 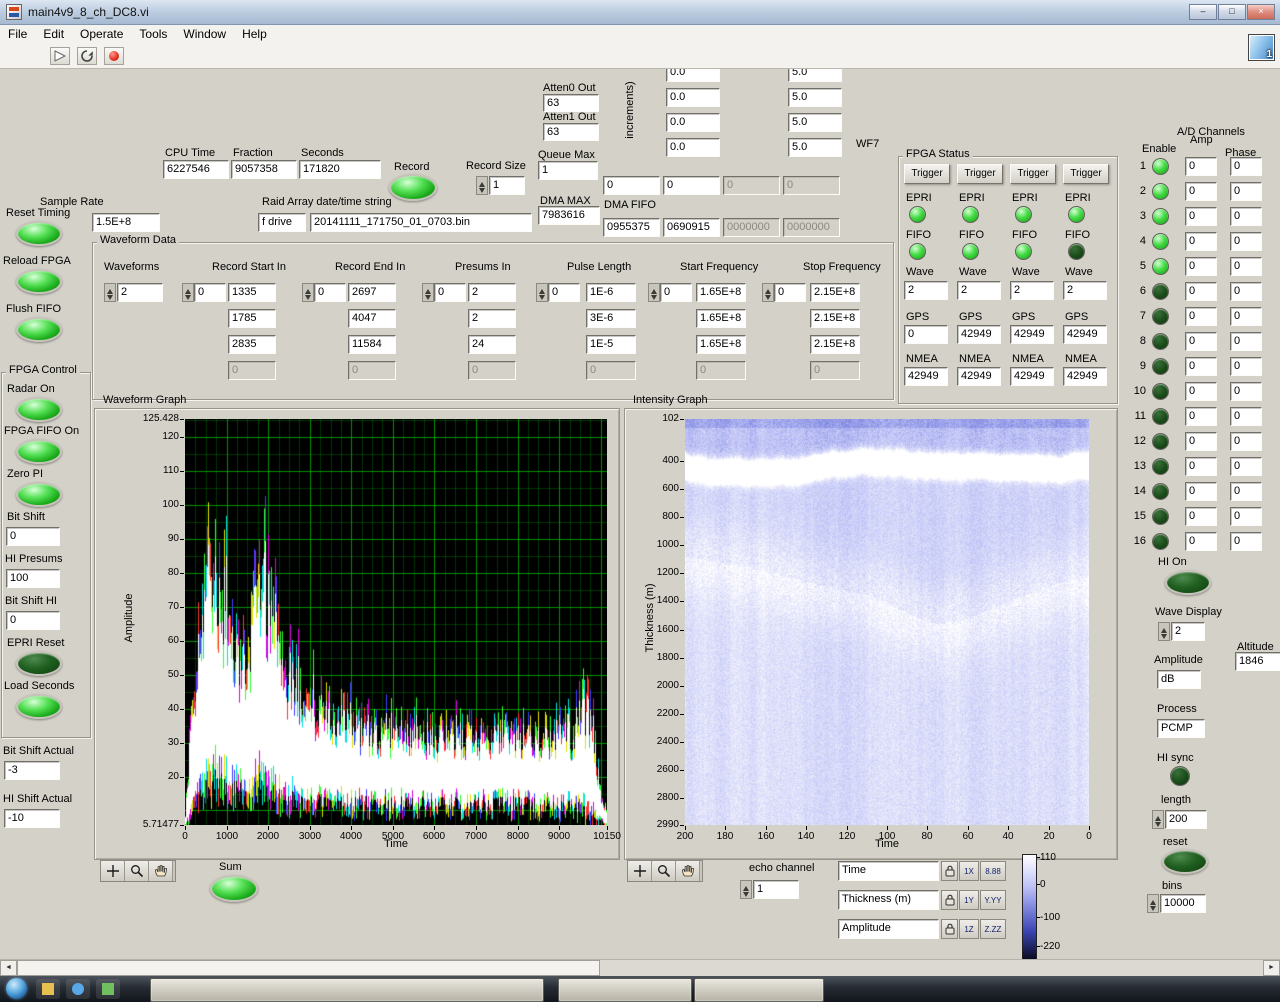 What do you see at coordinates (927, 174) in the screenshot?
I see `trigger-button-1: Trigger` at bounding box center [927, 174].